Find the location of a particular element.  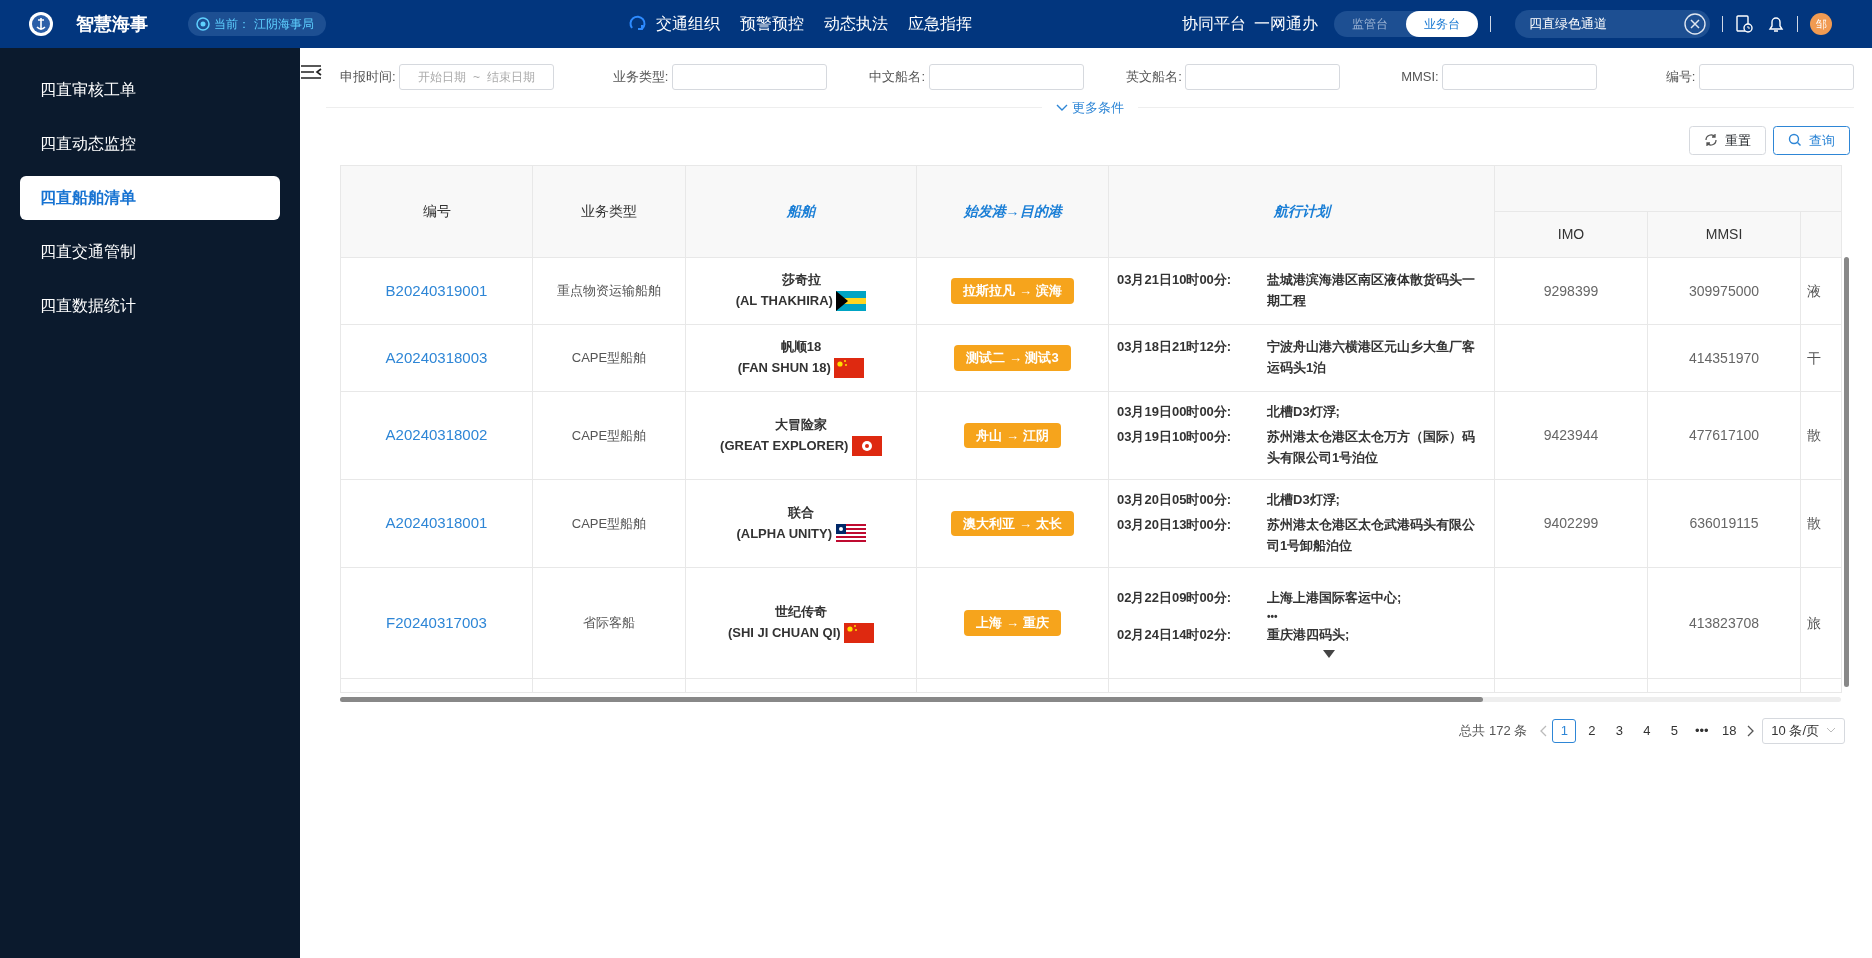

plan-time: 02月24日14时02分: is located at coordinates (1175, 635).